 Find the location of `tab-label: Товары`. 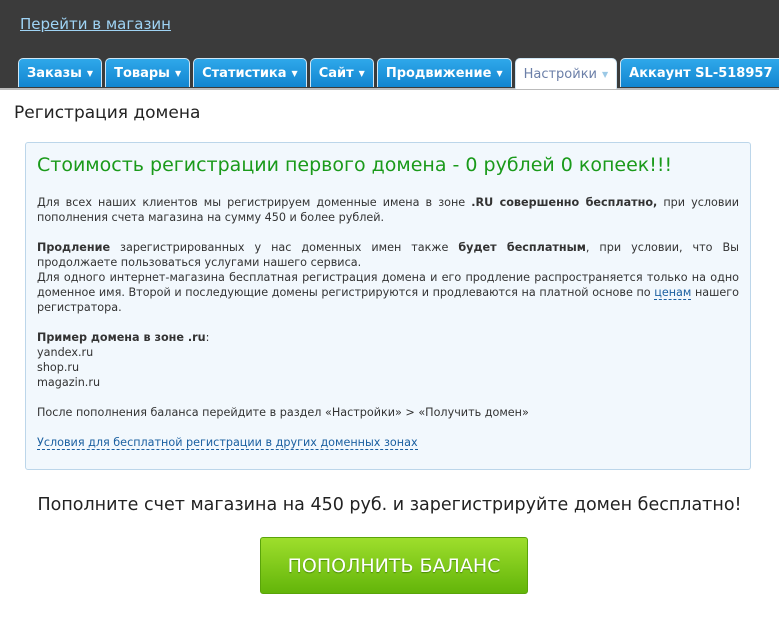

tab-label: Товары is located at coordinates (142, 73).